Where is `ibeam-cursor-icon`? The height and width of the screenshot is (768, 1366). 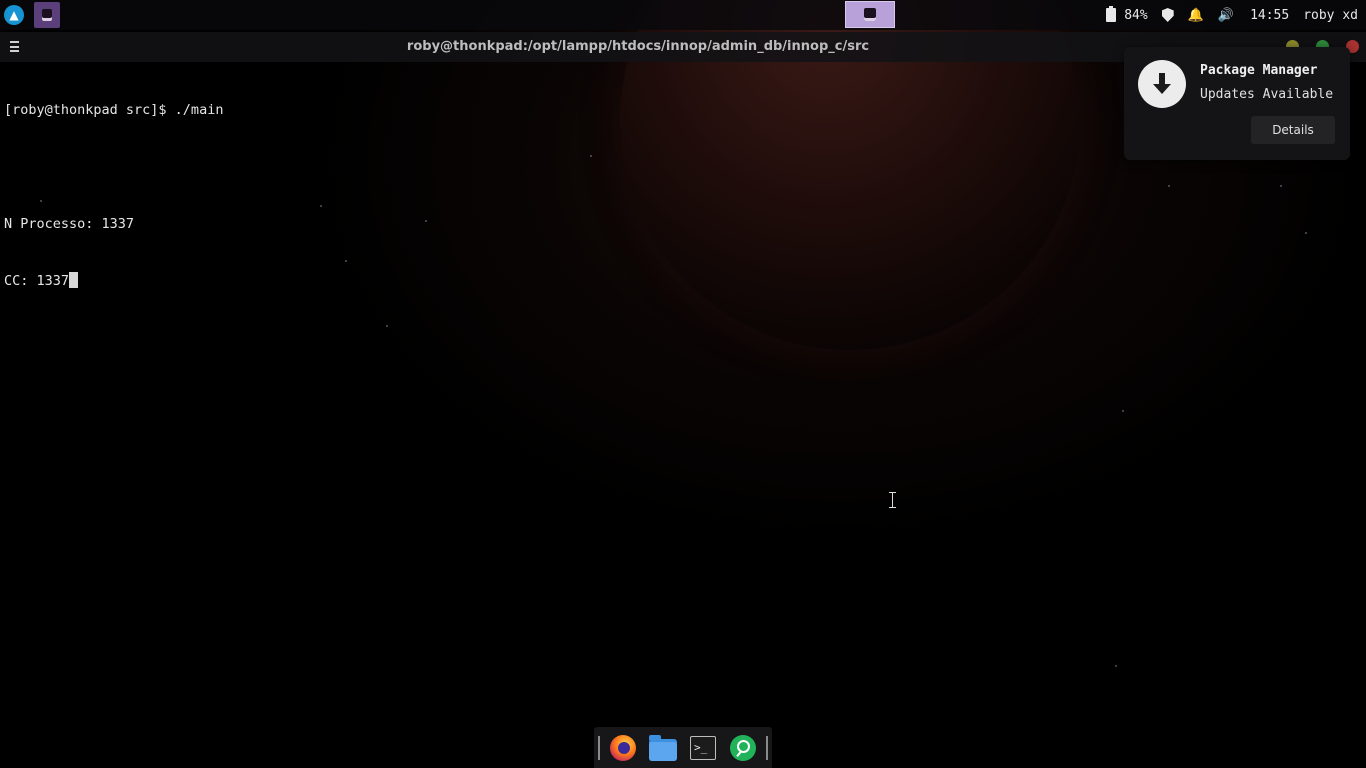 ibeam-cursor-icon is located at coordinates (892, 500).